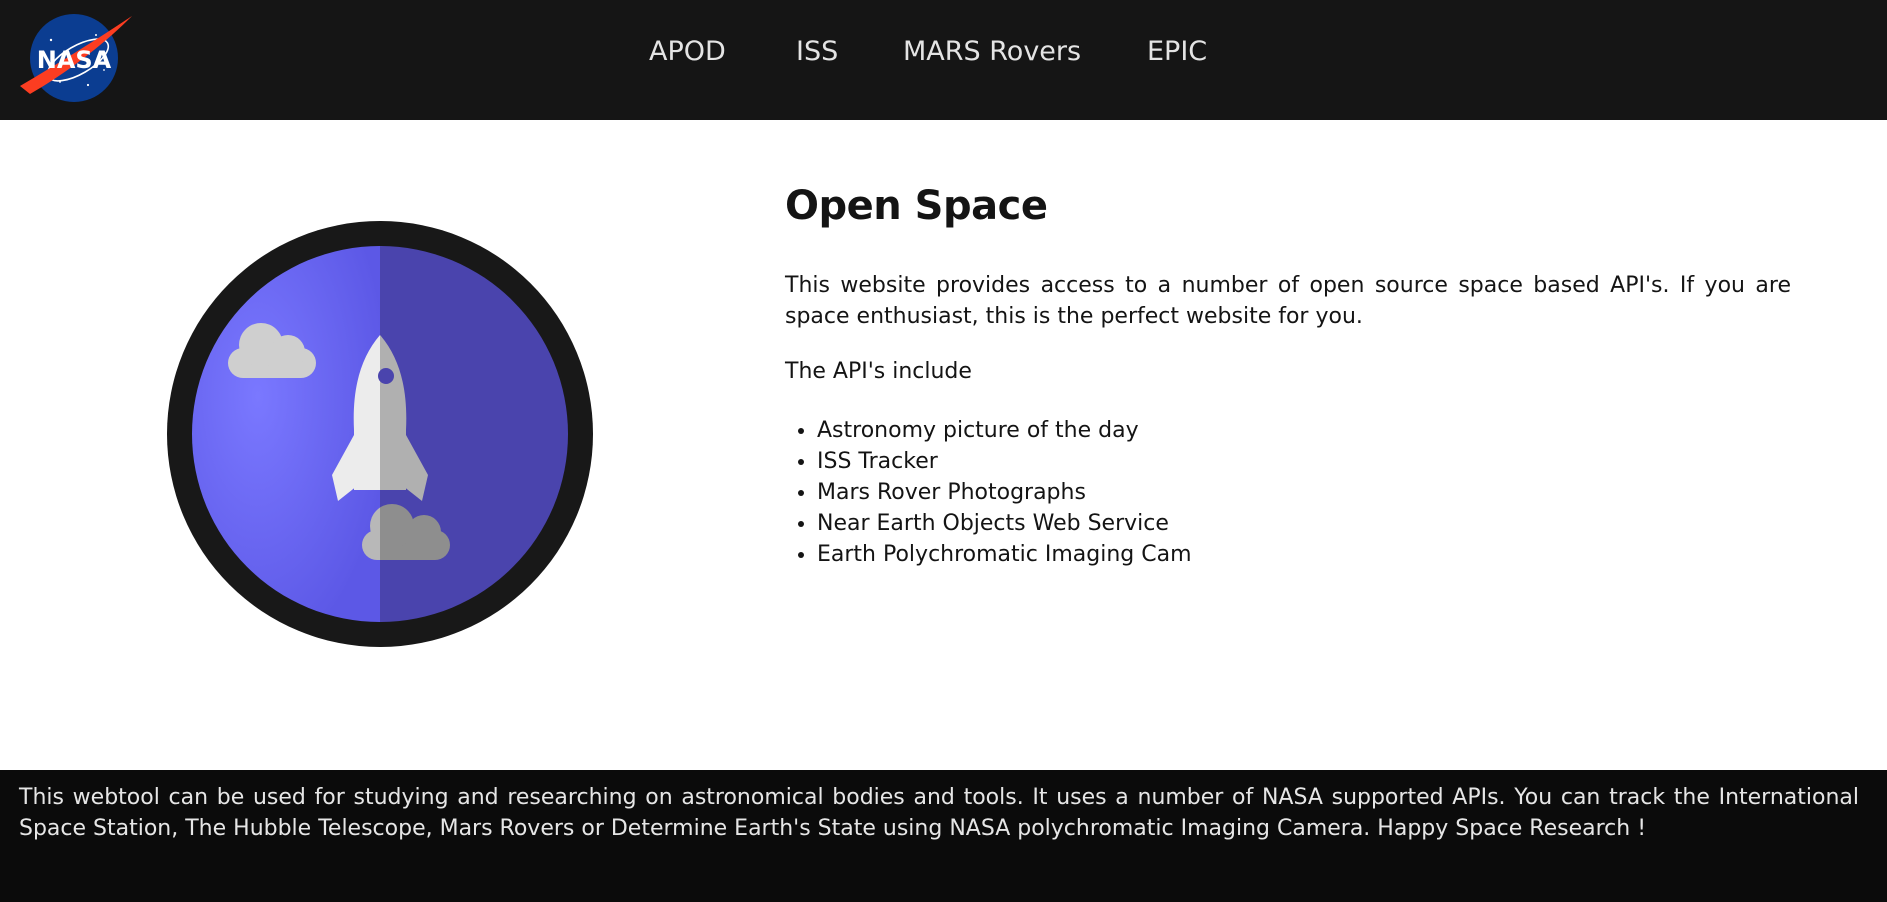 The height and width of the screenshot is (902, 1887). I want to click on nav-mars-rovers: MARS Rovers, so click(992, 52).